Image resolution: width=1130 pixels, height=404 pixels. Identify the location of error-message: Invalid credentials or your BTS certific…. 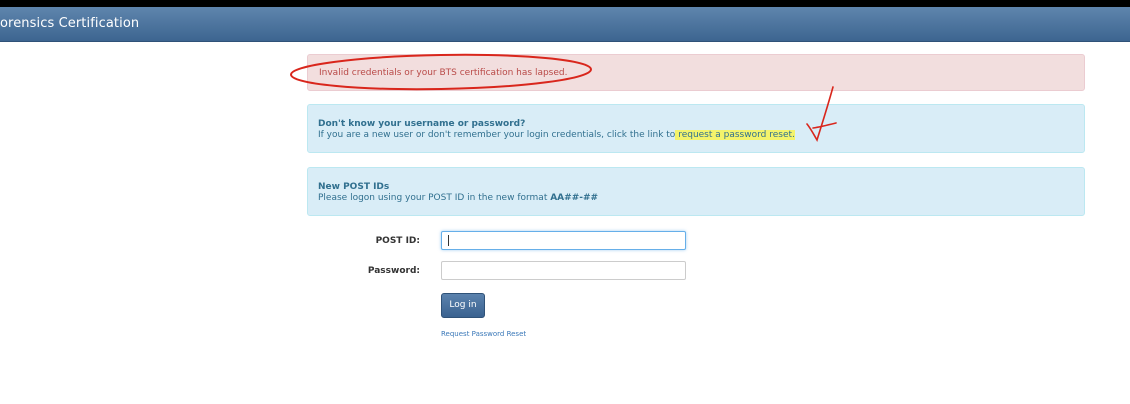
(443, 73).